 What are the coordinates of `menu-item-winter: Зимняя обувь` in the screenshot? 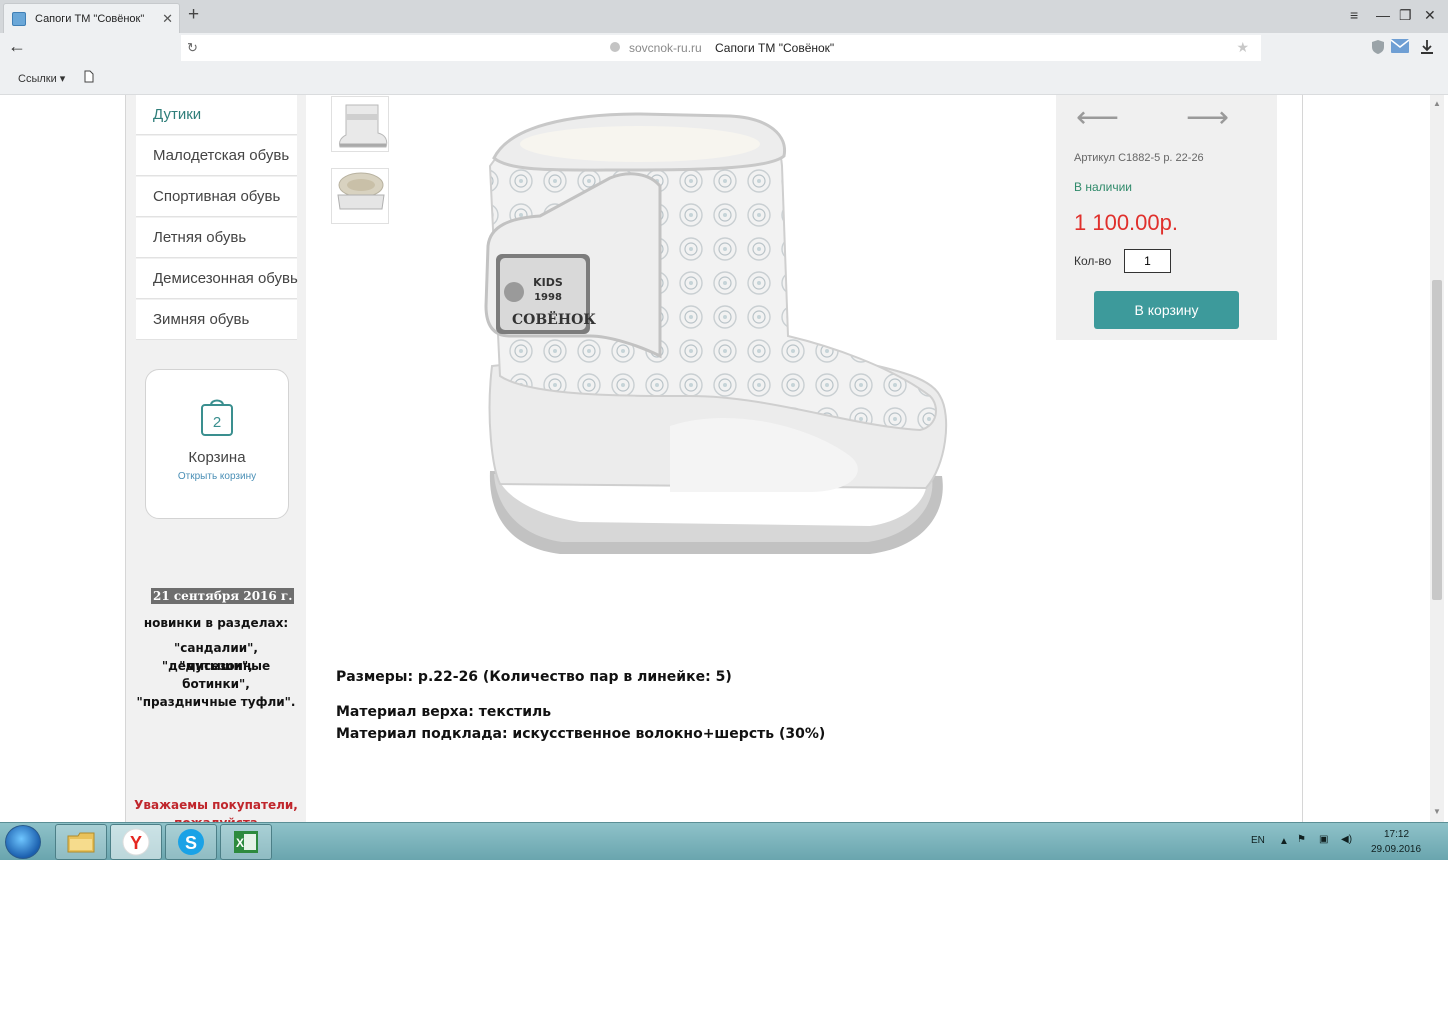 It's located at (216, 320).